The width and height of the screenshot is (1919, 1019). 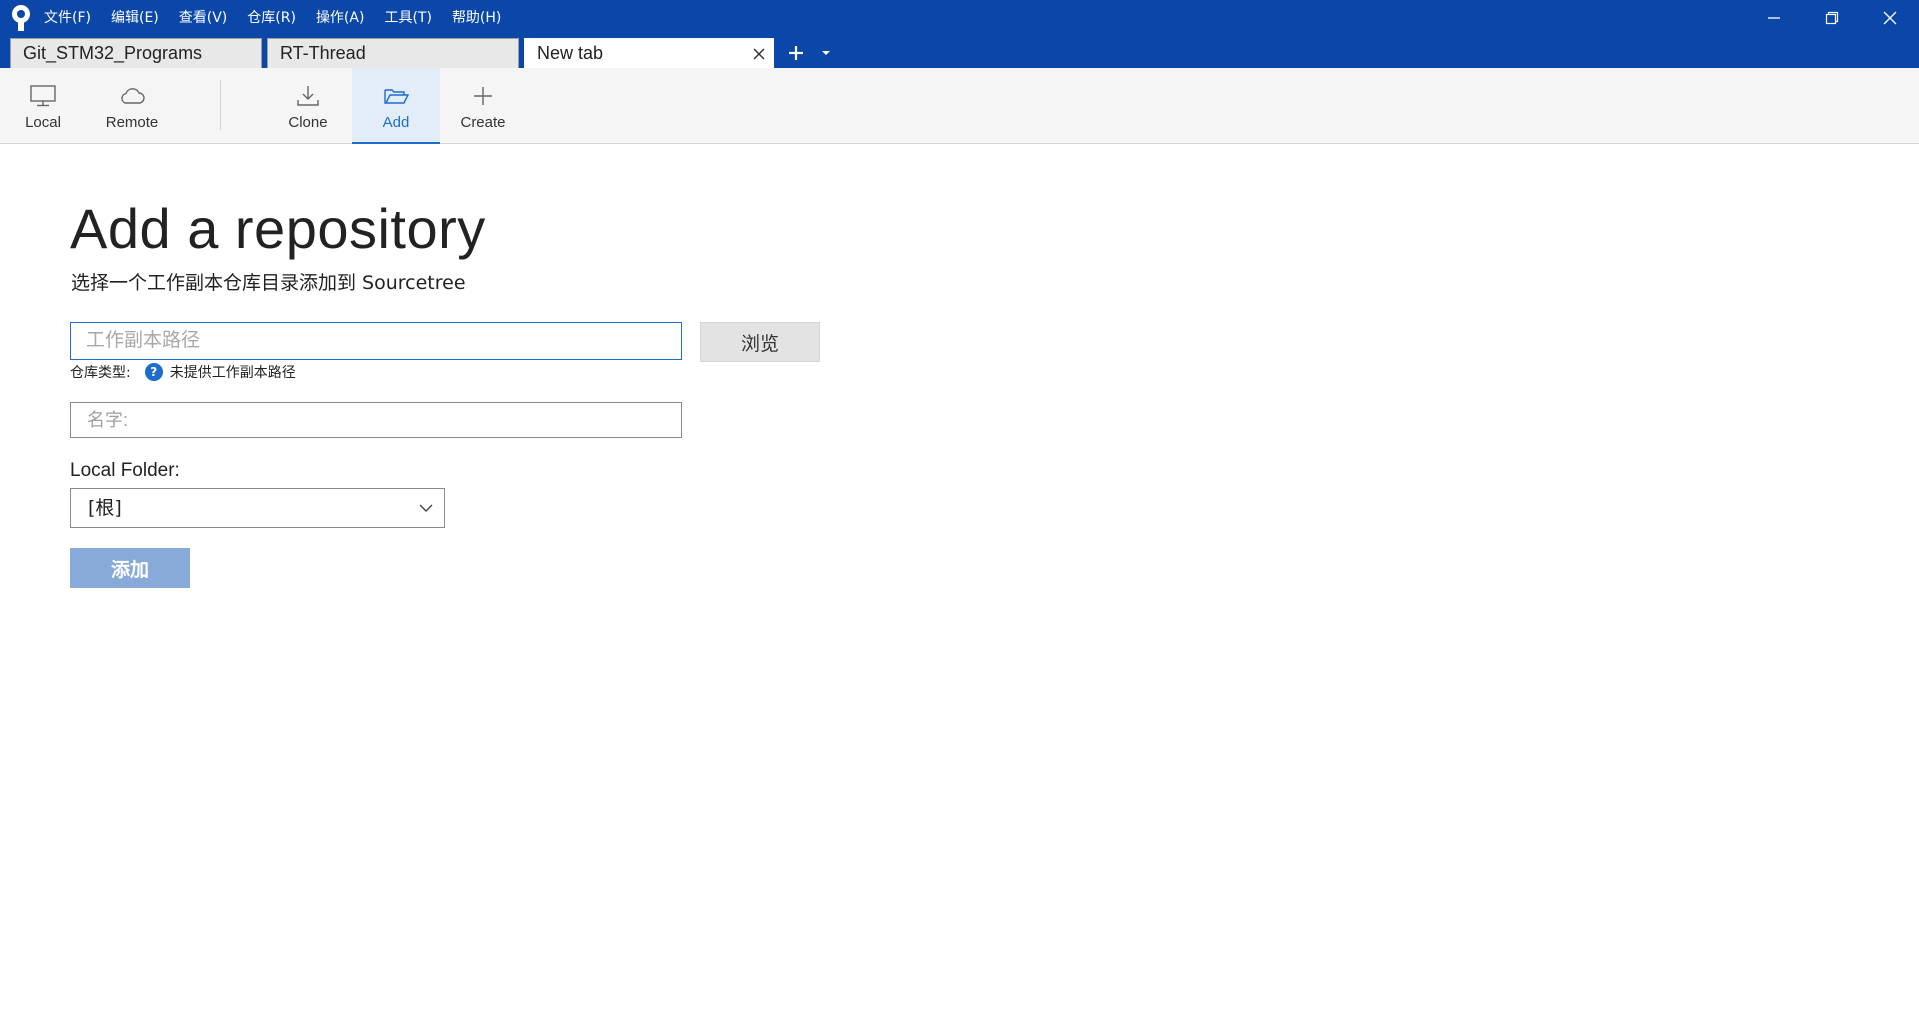 What do you see at coordinates (67, 18) in the screenshot?
I see `menu-file: 文件(F)` at bounding box center [67, 18].